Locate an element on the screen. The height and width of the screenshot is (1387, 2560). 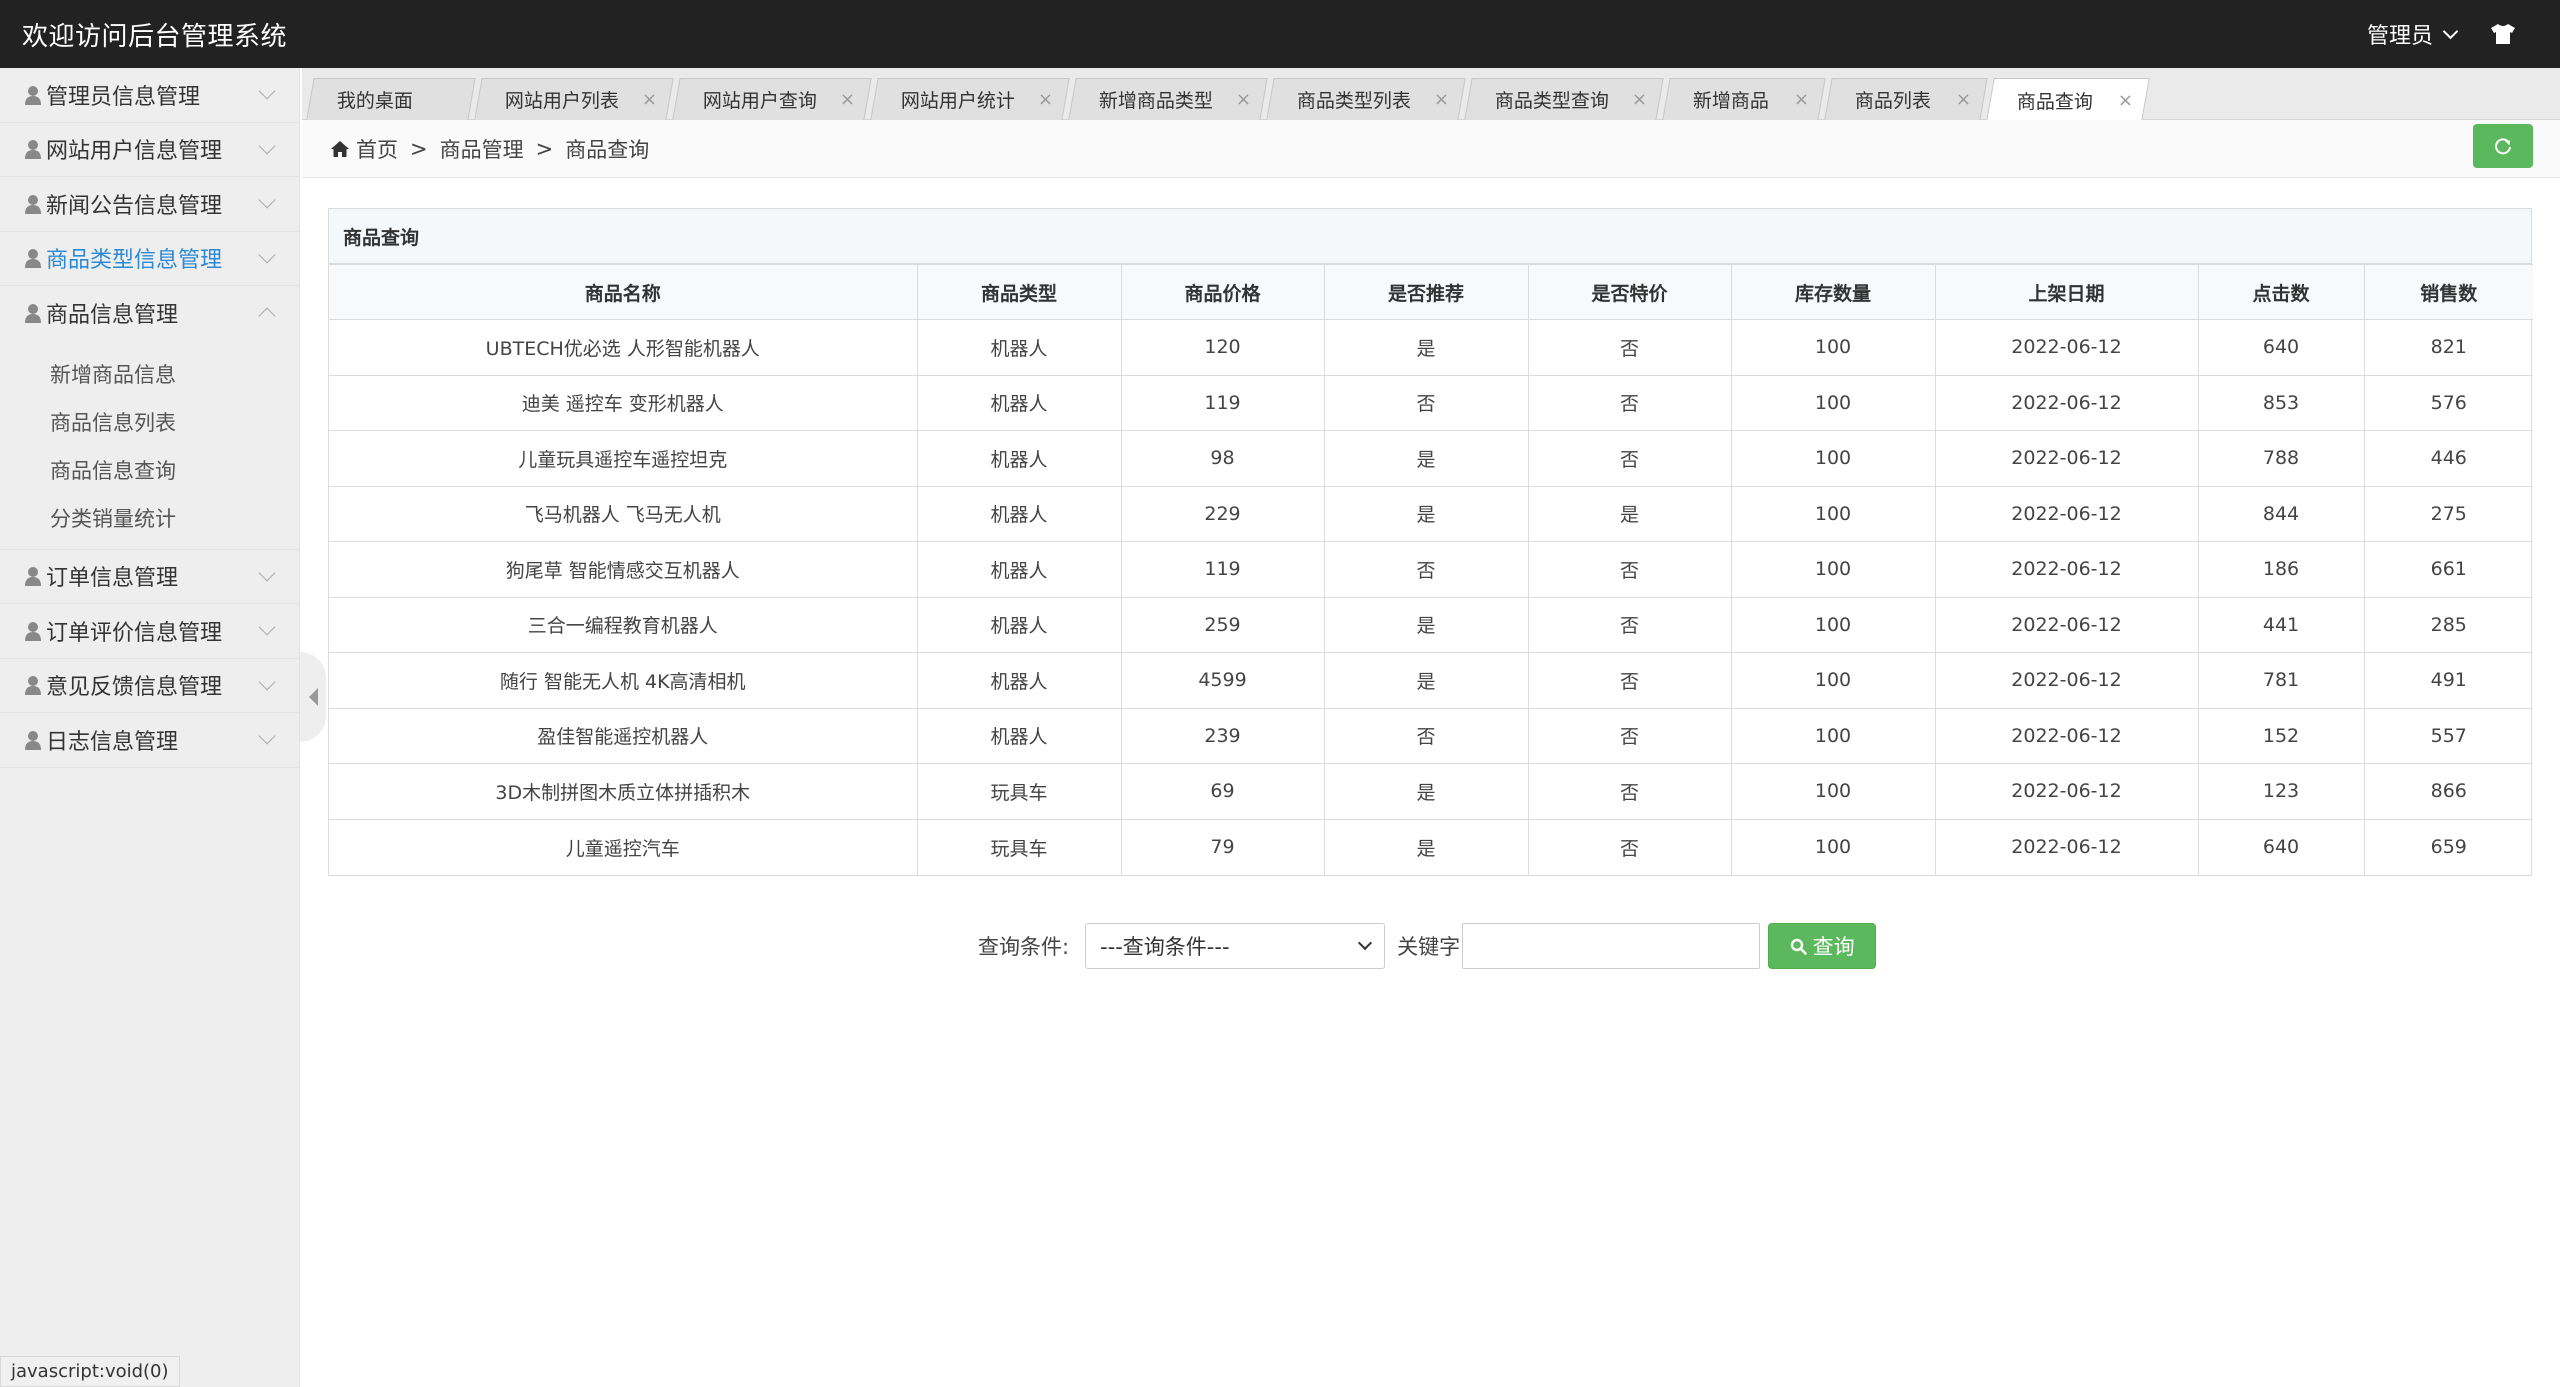
table-cell: 3D木制拼图木质立体拼插积木 is located at coordinates (623, 791).